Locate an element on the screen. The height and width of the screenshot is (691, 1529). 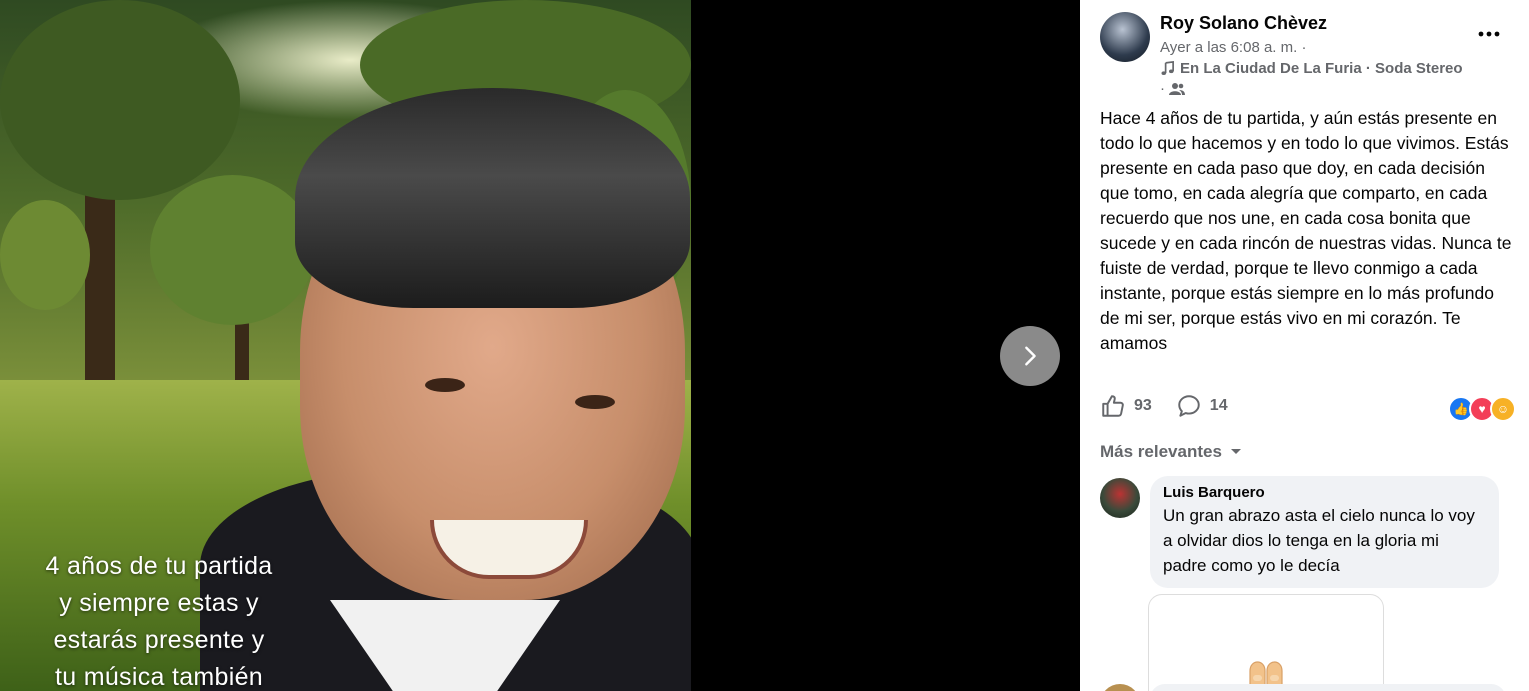
post-song: En La Ciudad De La Furia · Soda Stereo is located at coordinates (1311, 68).